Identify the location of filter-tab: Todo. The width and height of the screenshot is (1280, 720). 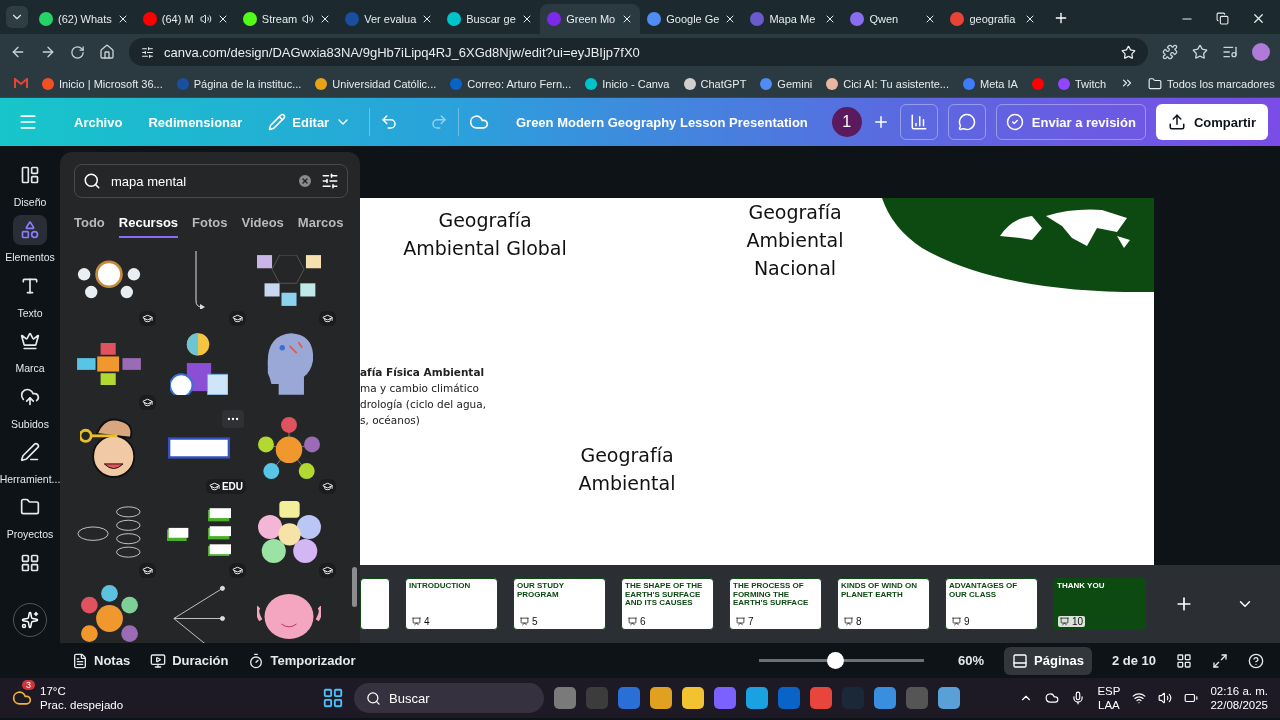
(89, 226).